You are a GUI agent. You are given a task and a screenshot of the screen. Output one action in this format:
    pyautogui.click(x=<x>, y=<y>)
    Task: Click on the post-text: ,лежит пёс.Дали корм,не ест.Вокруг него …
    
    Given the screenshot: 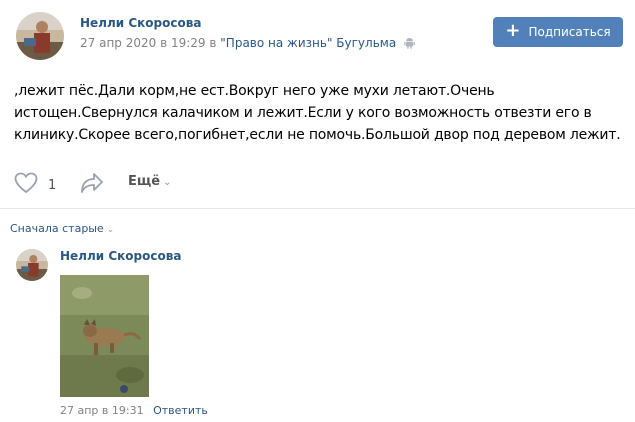 What is the action you would take?
    pyautogui.click(x=317, y=113)
    